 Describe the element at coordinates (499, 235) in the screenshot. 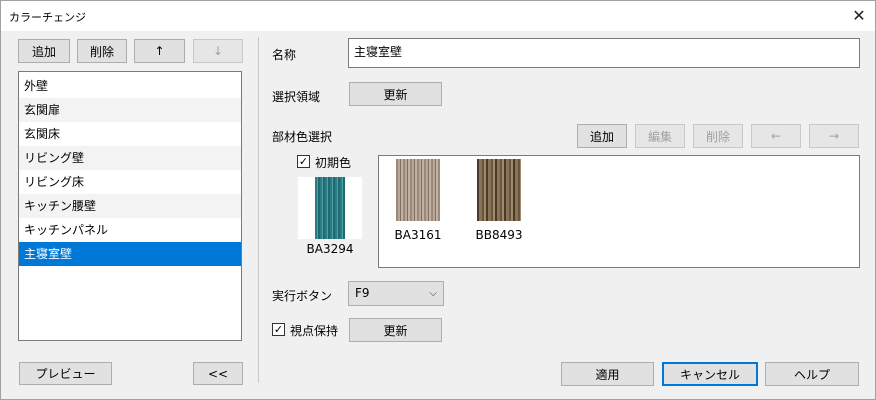

I see `material-code: BB8493` at that location.